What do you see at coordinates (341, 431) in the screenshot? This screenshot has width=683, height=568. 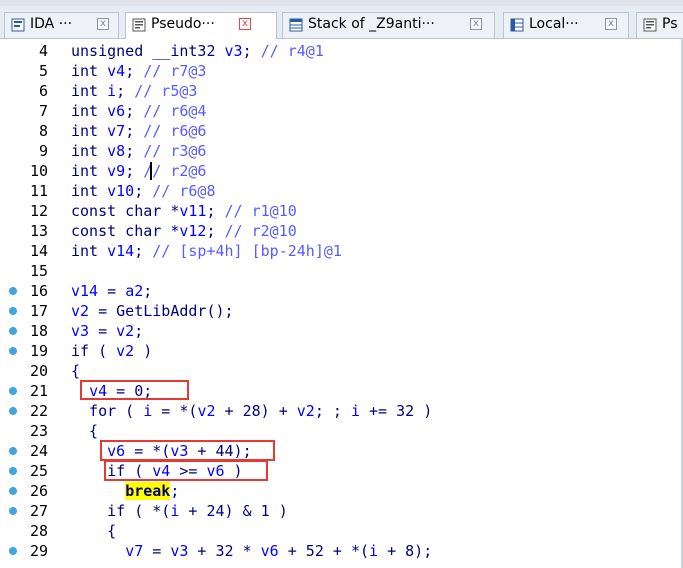 I see `code-line: 23 {` at bounding box center [341, 431].